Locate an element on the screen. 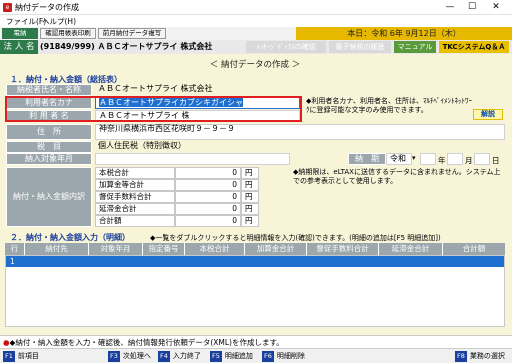 This screenshot has width=512, height=363. f3-button: F3 次処理へ is located at coordinates (129, 356).